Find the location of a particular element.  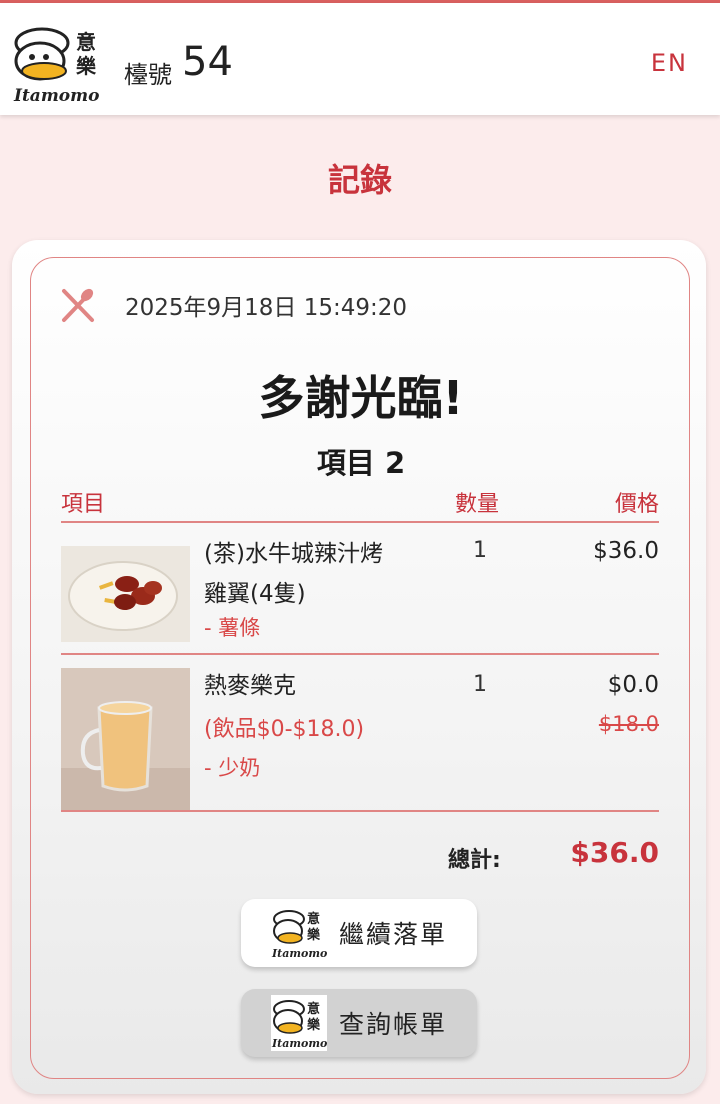

items-count: 項目 2 is located at coordinates (361, 463).